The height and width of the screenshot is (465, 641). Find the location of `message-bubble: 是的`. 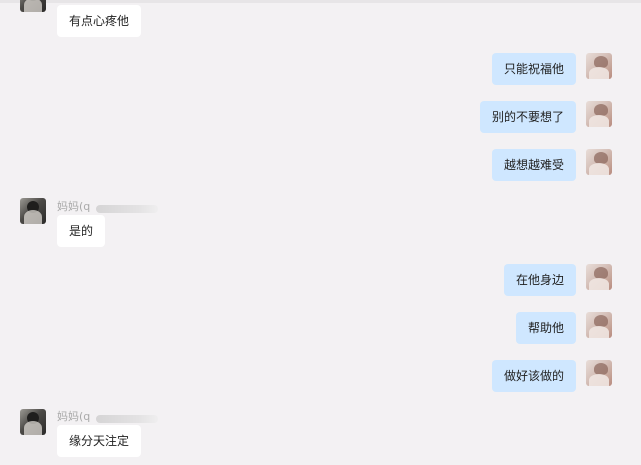

message-bubble: 是的 is located at coordinates (81, 231).